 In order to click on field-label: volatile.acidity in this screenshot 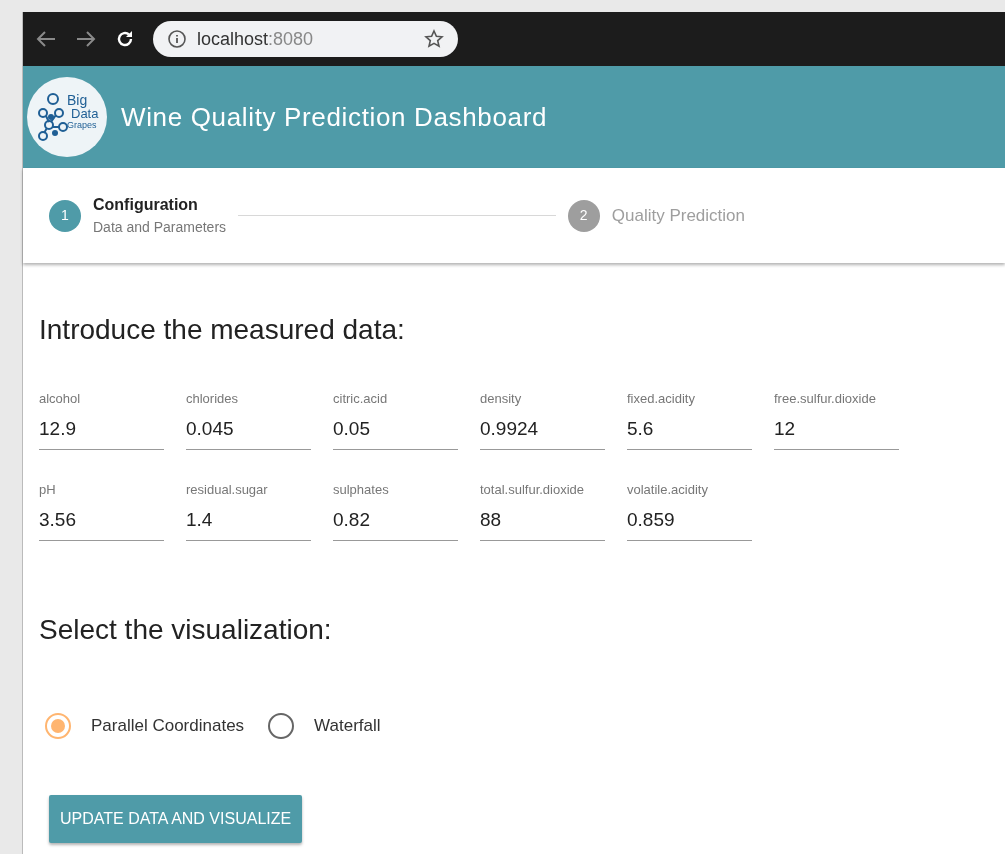, I will do `click(668, 490)`.